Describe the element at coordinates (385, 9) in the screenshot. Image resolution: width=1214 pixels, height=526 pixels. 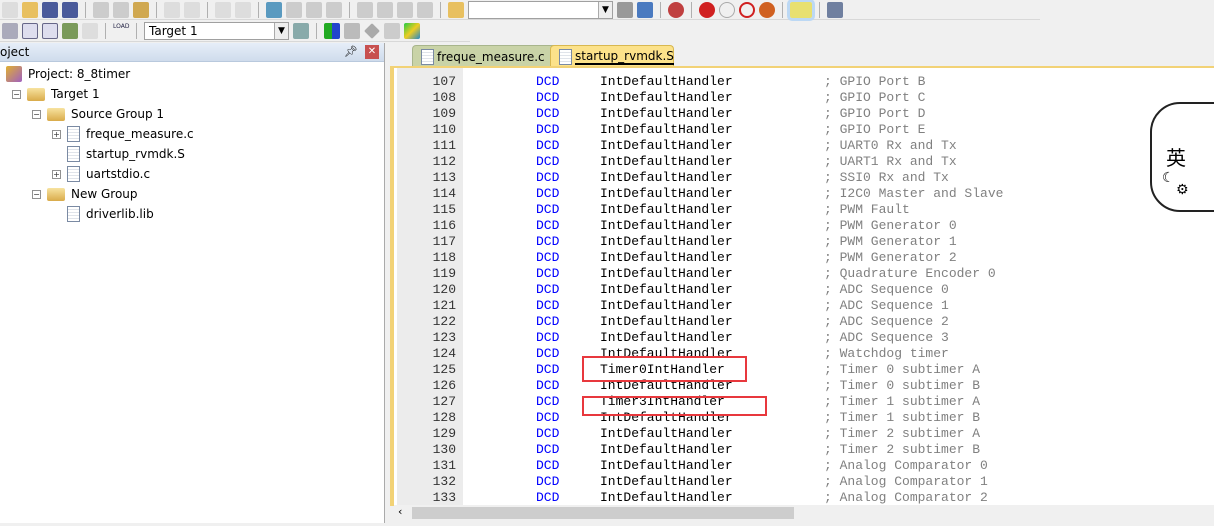
I see `unindent-icon` at that location.